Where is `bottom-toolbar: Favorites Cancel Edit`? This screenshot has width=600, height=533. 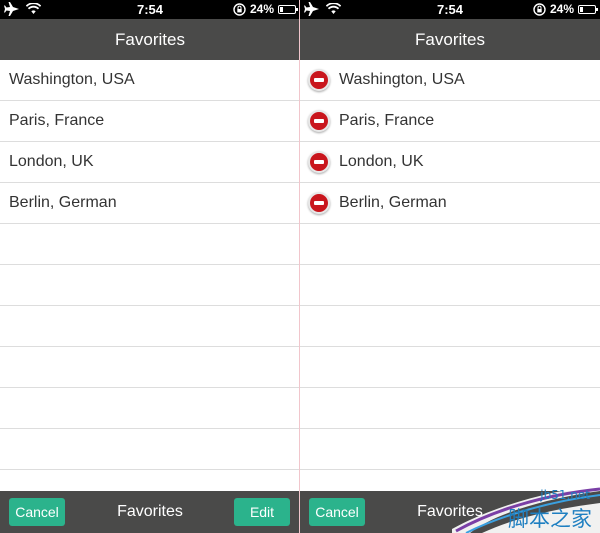 bottom-toolbar: Favorites Cancel Edit is located at coordinates (150, 512).